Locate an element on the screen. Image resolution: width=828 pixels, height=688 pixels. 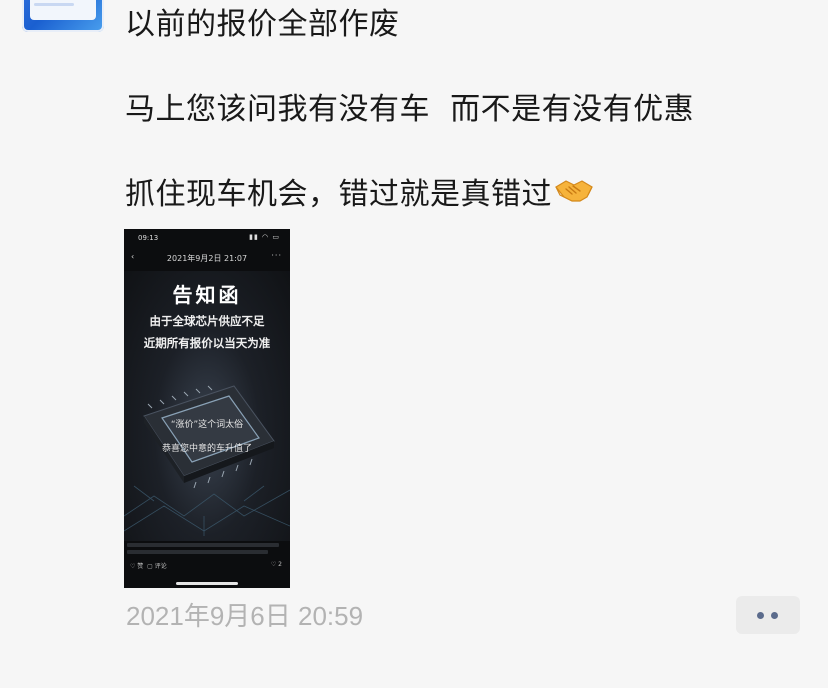
image-like-count: ♡ 2 is located at coordinates (276, 564).